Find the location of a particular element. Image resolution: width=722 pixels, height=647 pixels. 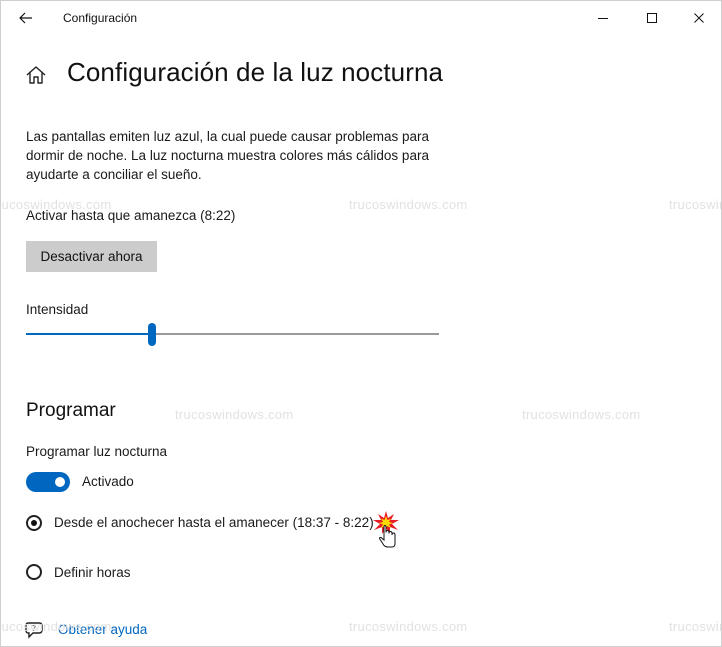

slider-thumb is located at coordinates (152, 334).